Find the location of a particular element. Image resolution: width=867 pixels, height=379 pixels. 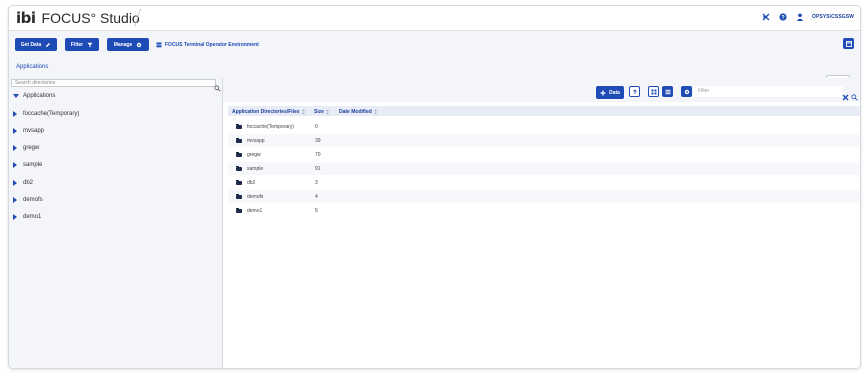

server-icon is located at coordinates (159, 45).